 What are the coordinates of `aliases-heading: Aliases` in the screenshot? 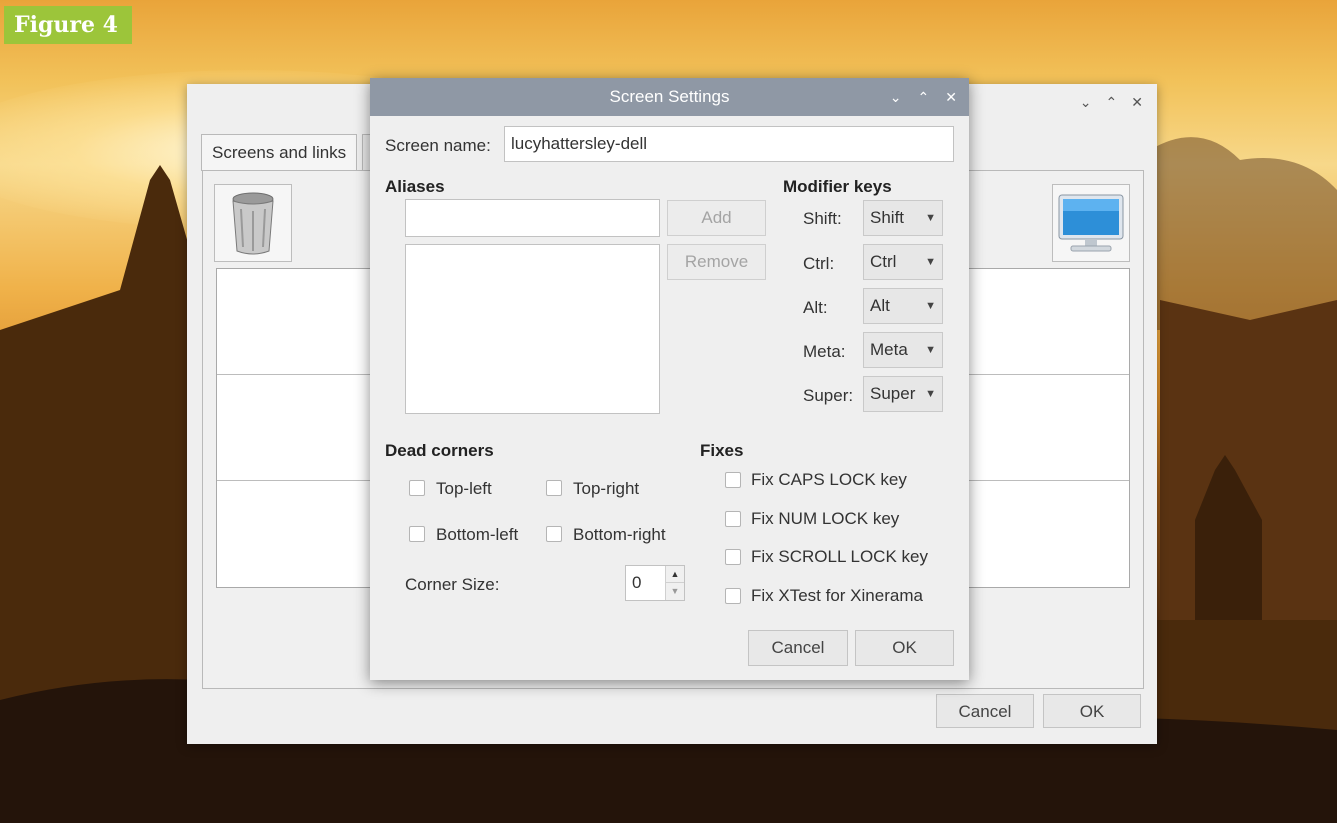 It's located at (415, 186).